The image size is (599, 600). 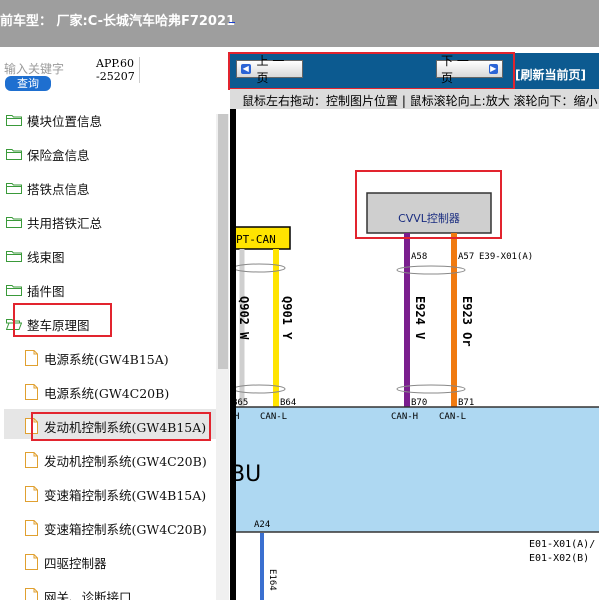 What do you see at coordinates (256, 239) in the screenshot?
I see `pt-can-label: PT-CAN` at bounding box center [256, 239].